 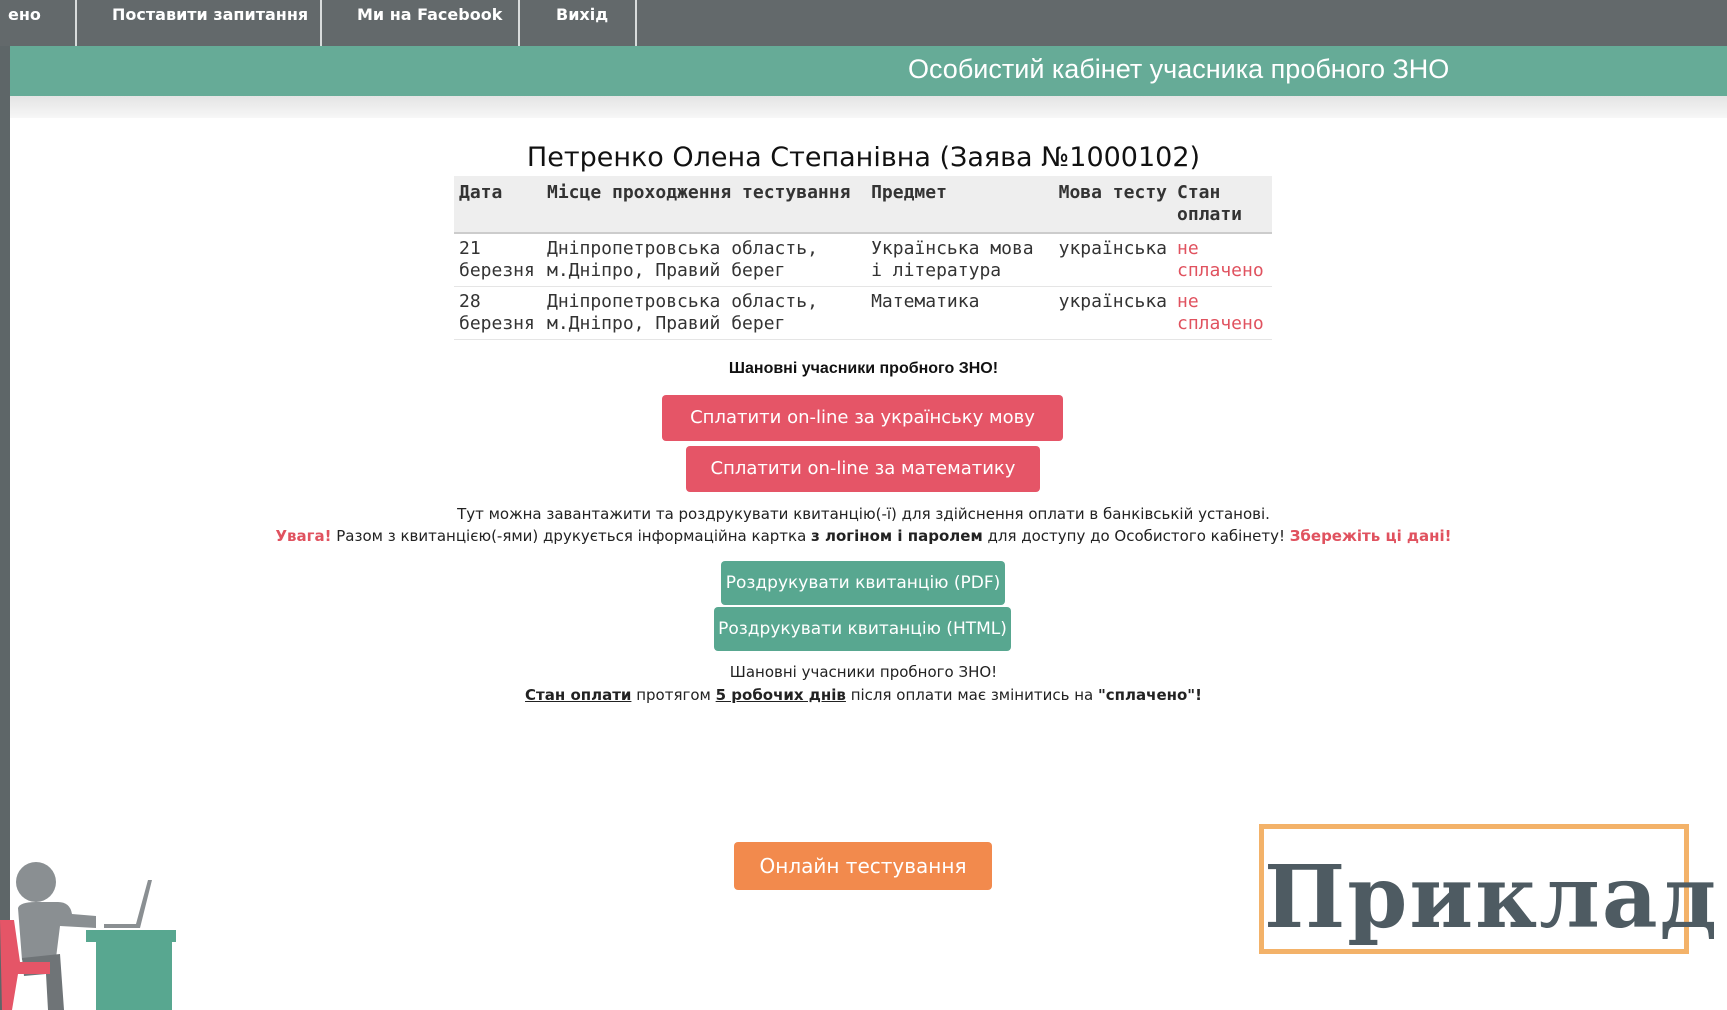 What do you see at coordinates (780, 695) in the screenshot?
I see `working-days-text: 5 робочих днів` at bounding box center [780, 695].